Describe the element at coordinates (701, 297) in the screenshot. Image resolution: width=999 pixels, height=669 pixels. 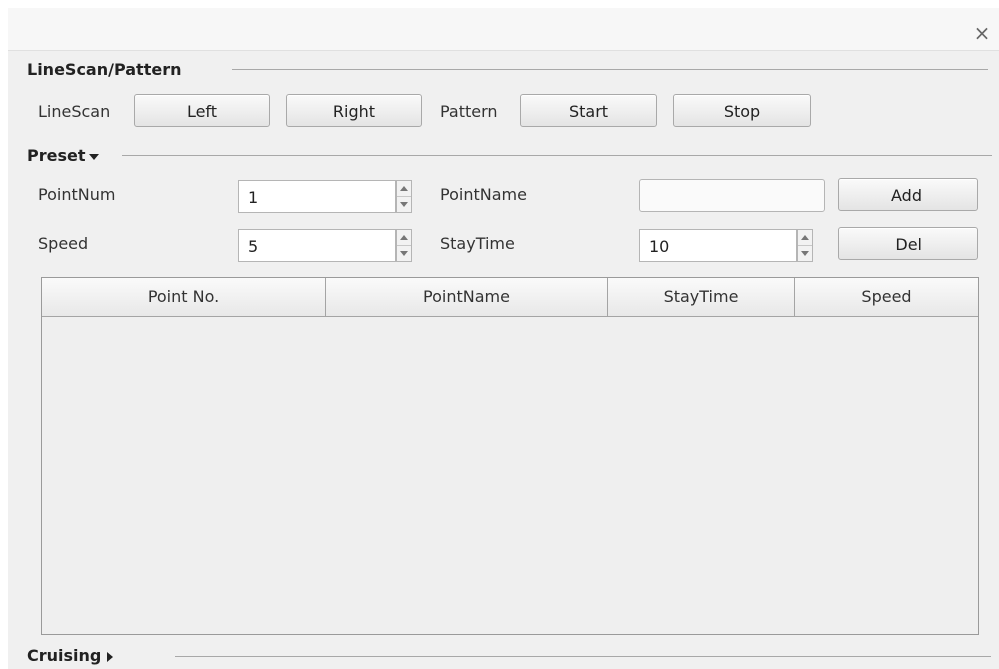
I see `column-header-staytime: StayTime` at that location.